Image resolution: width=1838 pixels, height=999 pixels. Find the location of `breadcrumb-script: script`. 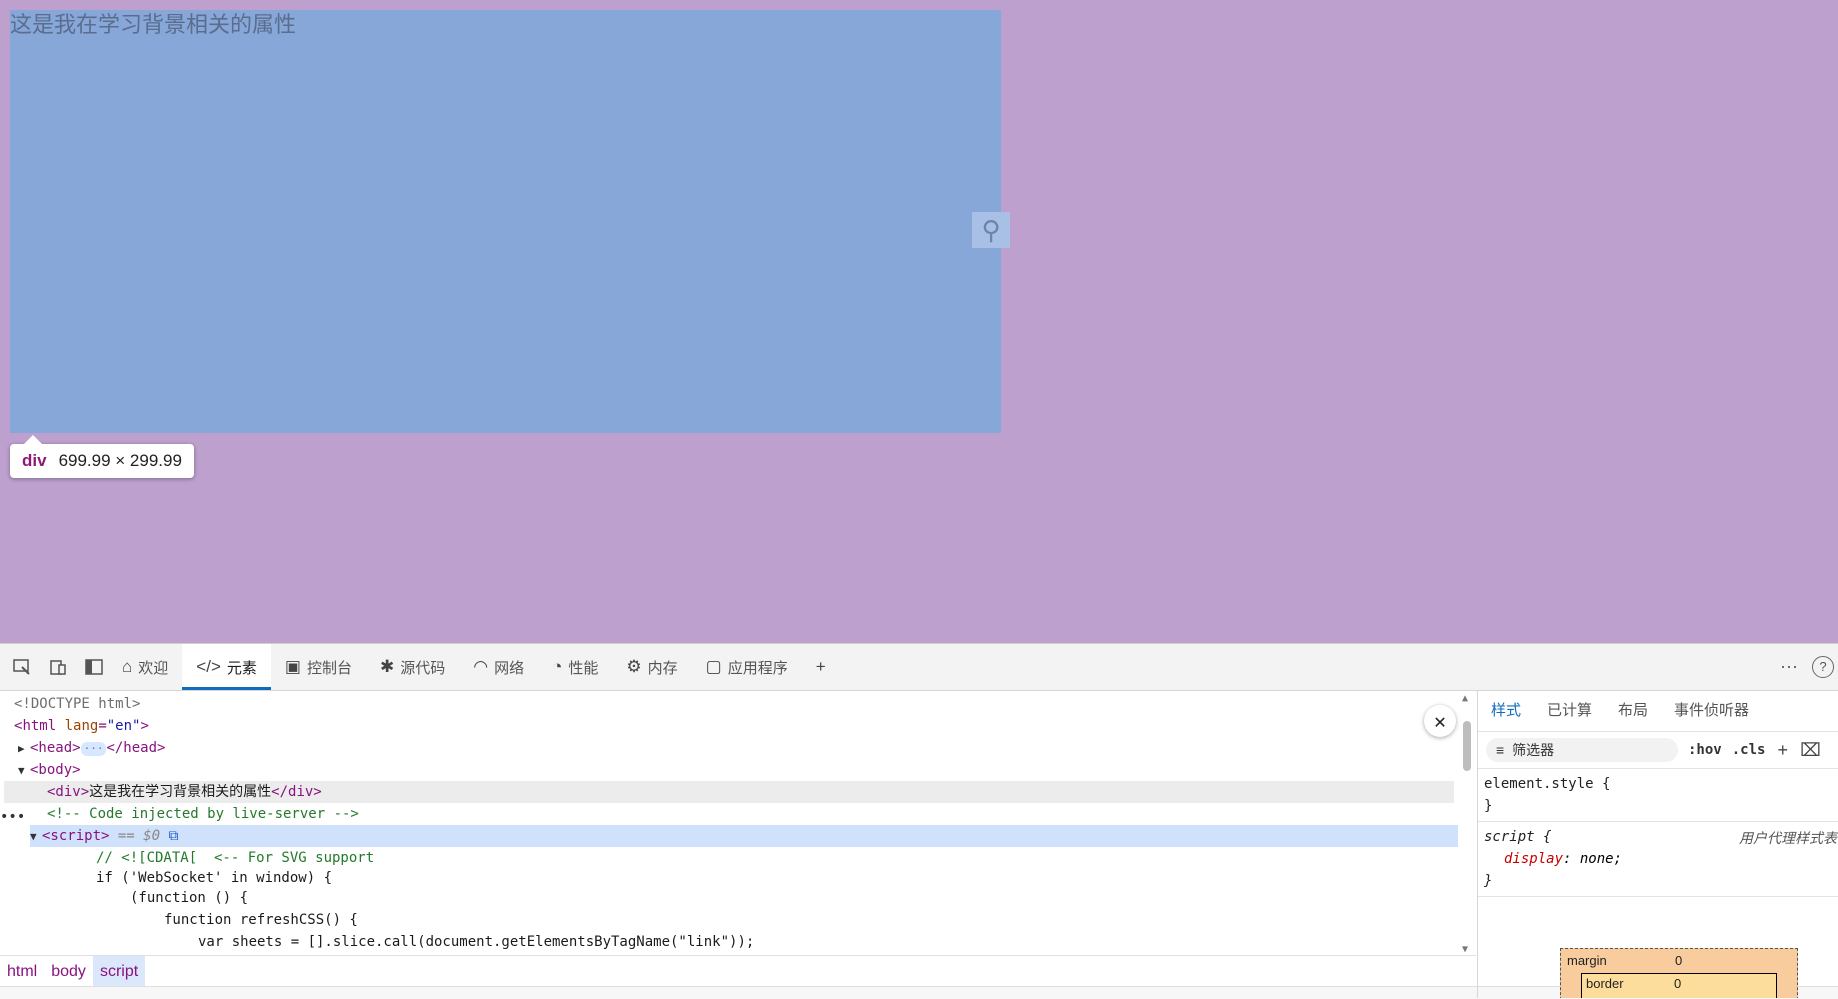

breadcrumb-script: script is located at coordinates (119, 971).